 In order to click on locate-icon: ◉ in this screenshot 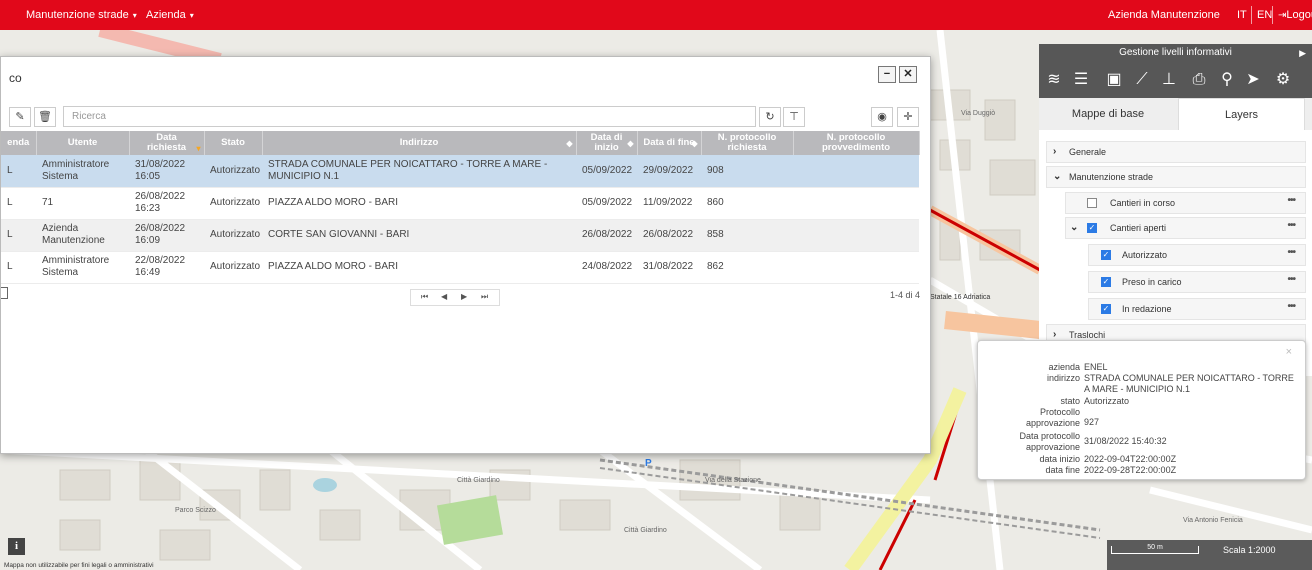, I will do `click(882, 117)`.